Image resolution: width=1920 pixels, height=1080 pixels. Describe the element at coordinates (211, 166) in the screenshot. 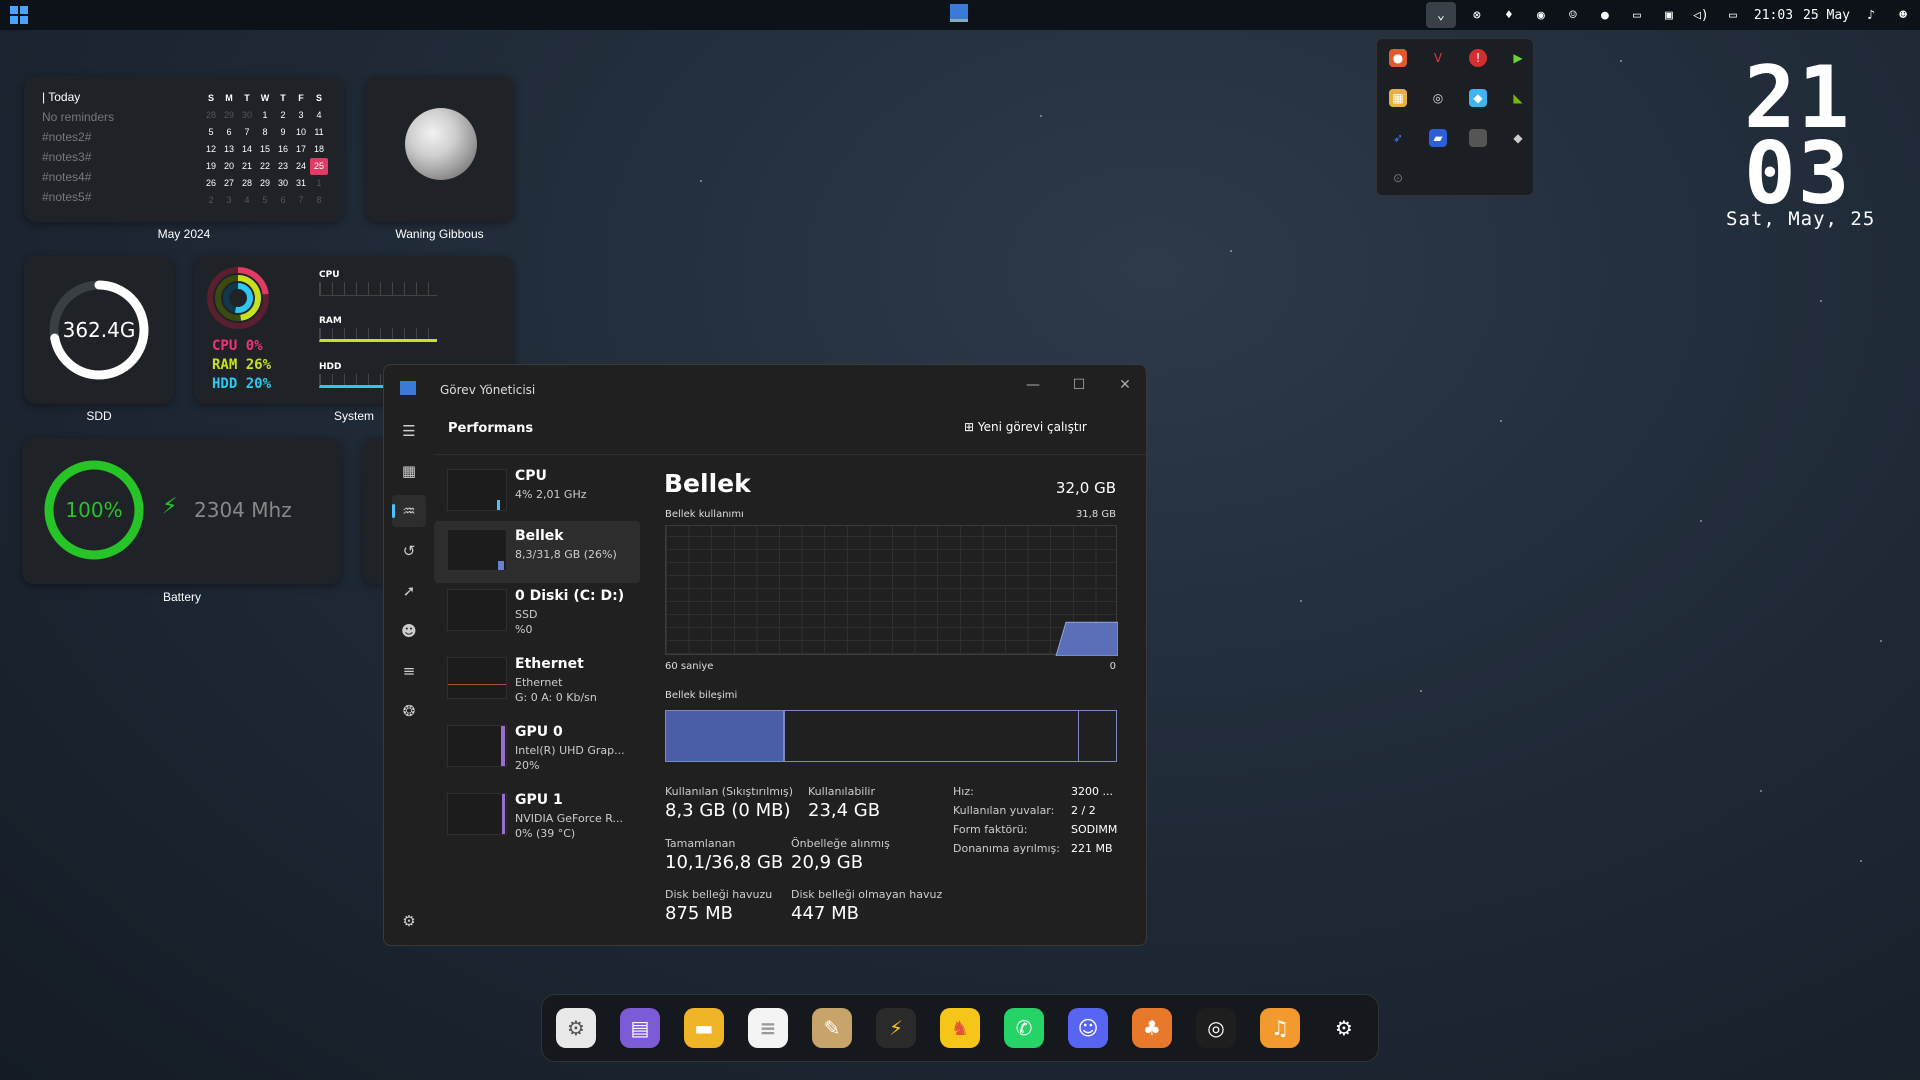

I see `calendar-day: 19` at that location.